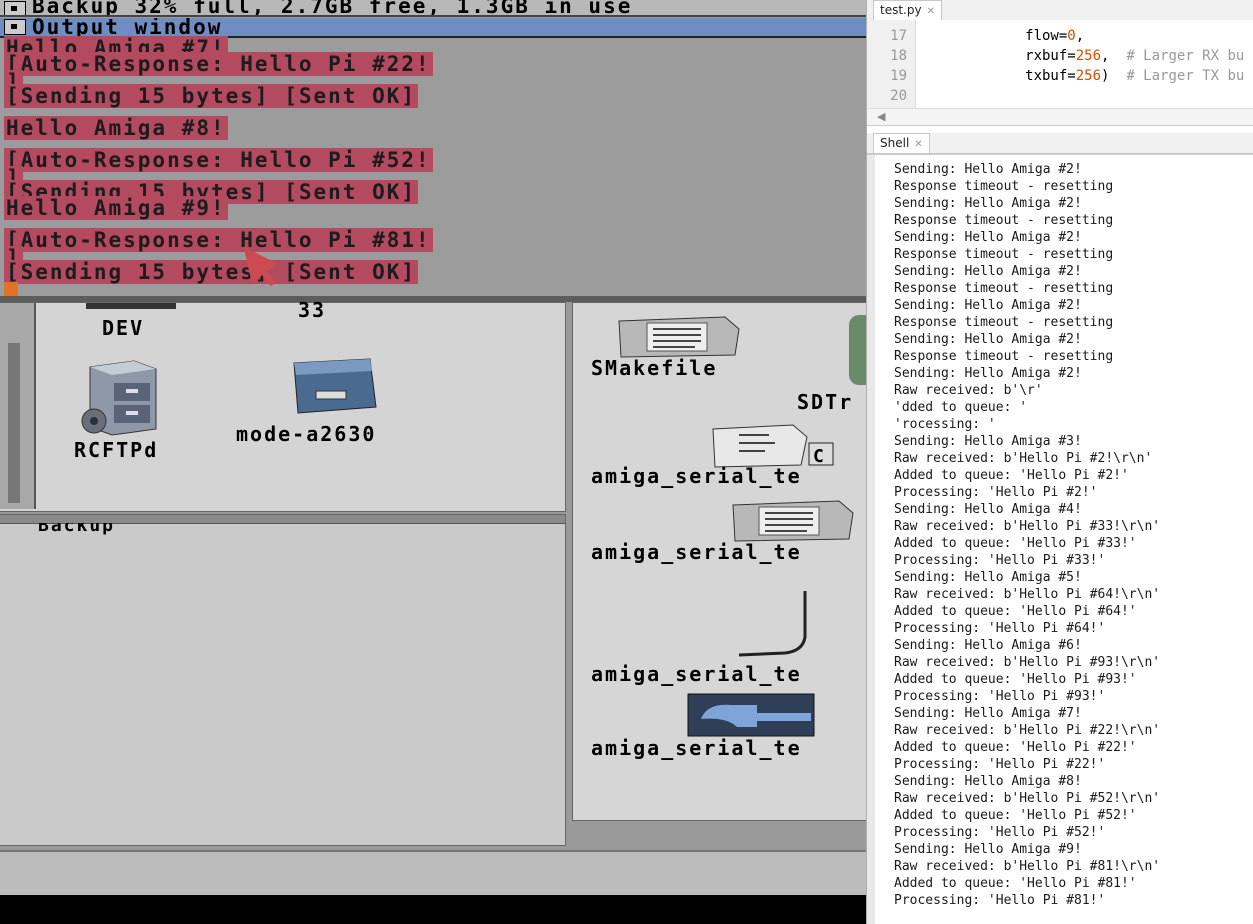  I want to click on code-token: txbuf=, so click(1000, 76).